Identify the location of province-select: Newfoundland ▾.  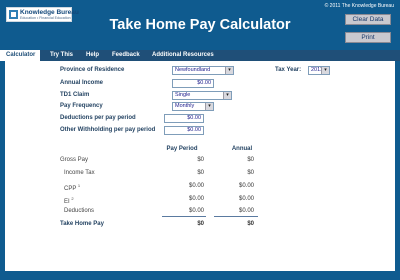
(203, 70).